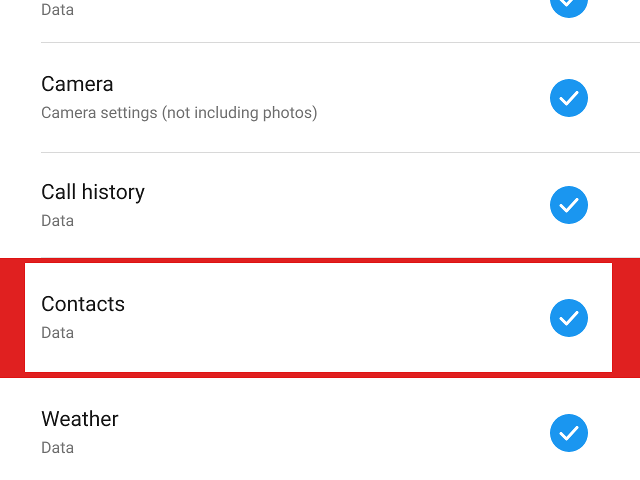  Describe the element at coordinates (93, 192) in the screenshot. I see `item-title: Call history` at that location.